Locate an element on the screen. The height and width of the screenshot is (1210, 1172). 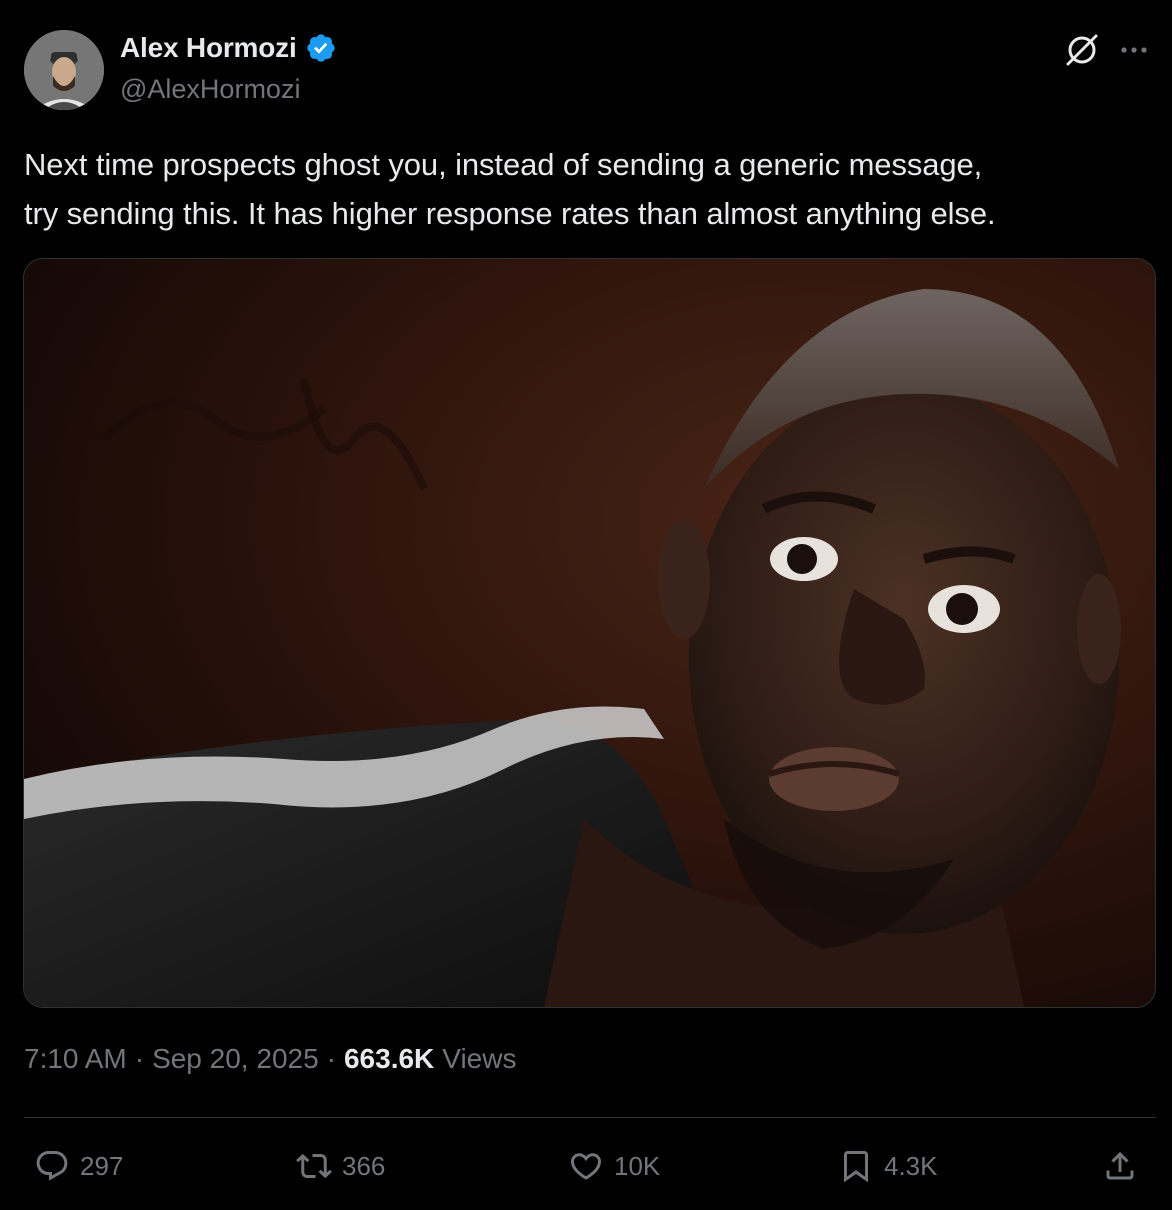
like-count: 10K is located at coordinates (637, 1165).